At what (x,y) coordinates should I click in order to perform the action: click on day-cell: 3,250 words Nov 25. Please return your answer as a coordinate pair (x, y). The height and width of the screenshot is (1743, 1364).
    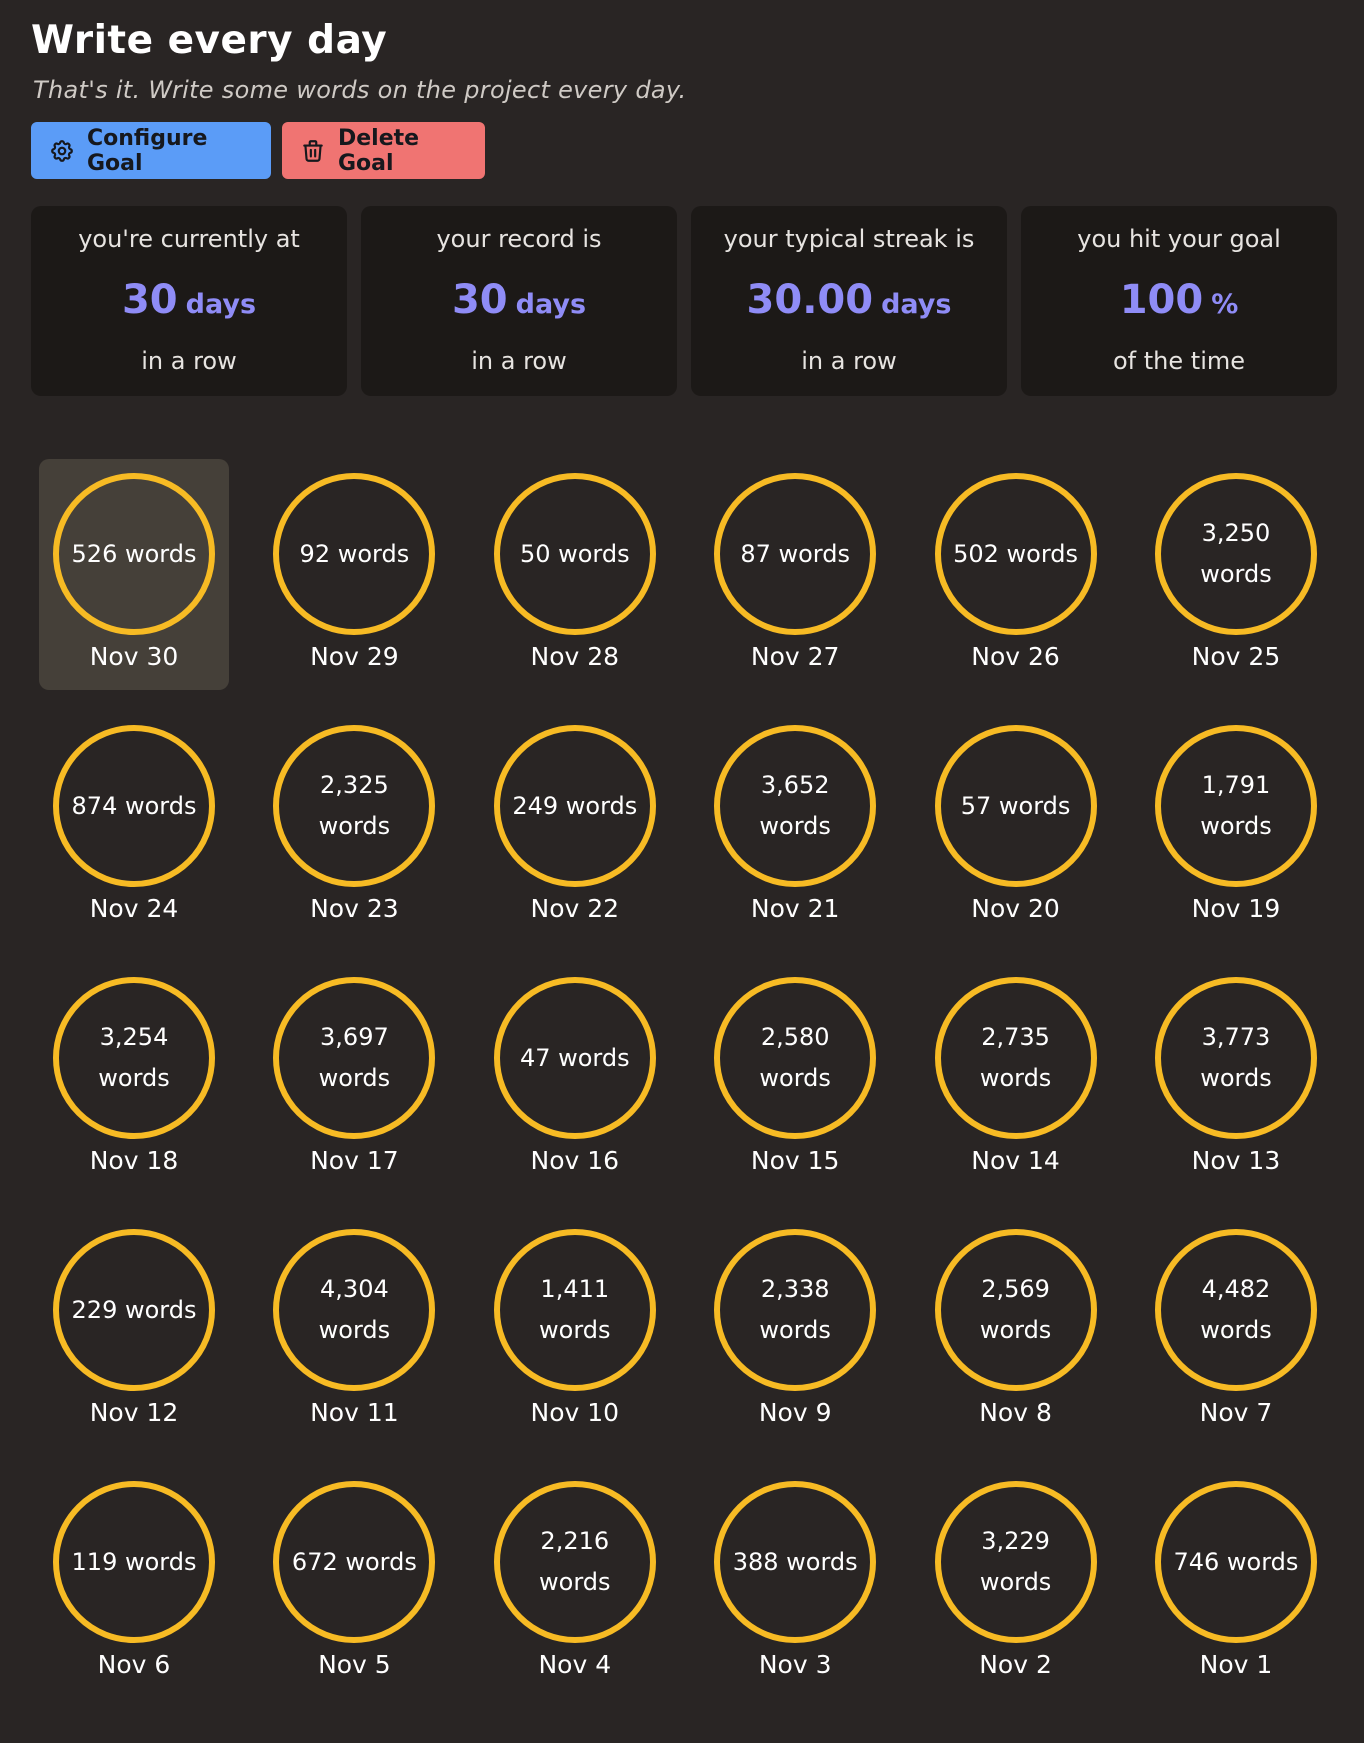
    Looking at the image, I should click on (1236, 574).